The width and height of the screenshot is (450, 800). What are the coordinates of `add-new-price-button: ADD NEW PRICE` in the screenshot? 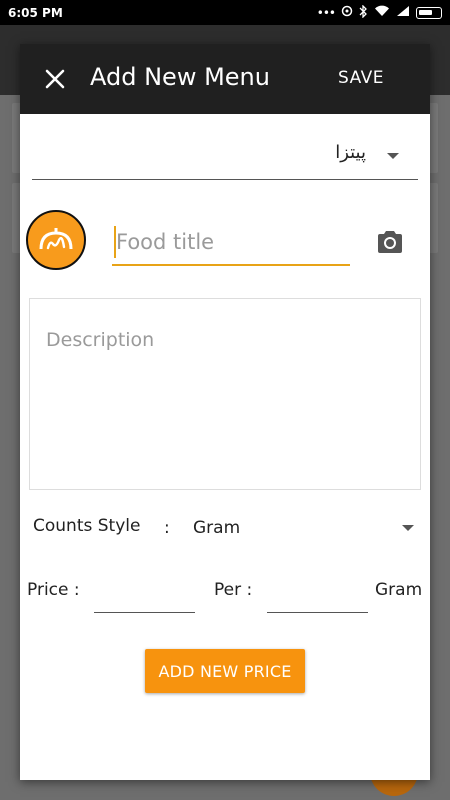 It's located at (225, 671).